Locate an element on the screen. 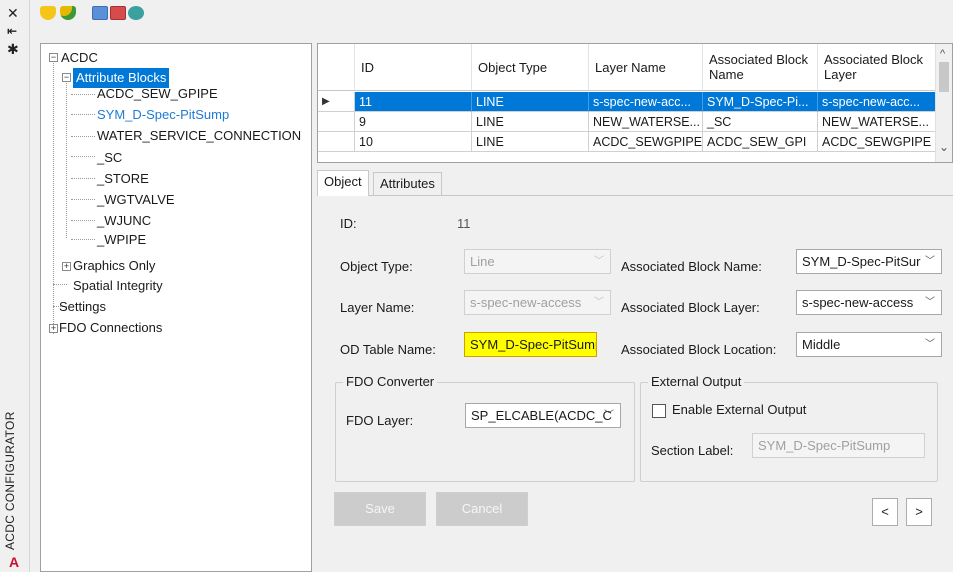 The image size is (953, 572). table-cell: 10 is located at coordinates (413, 142).